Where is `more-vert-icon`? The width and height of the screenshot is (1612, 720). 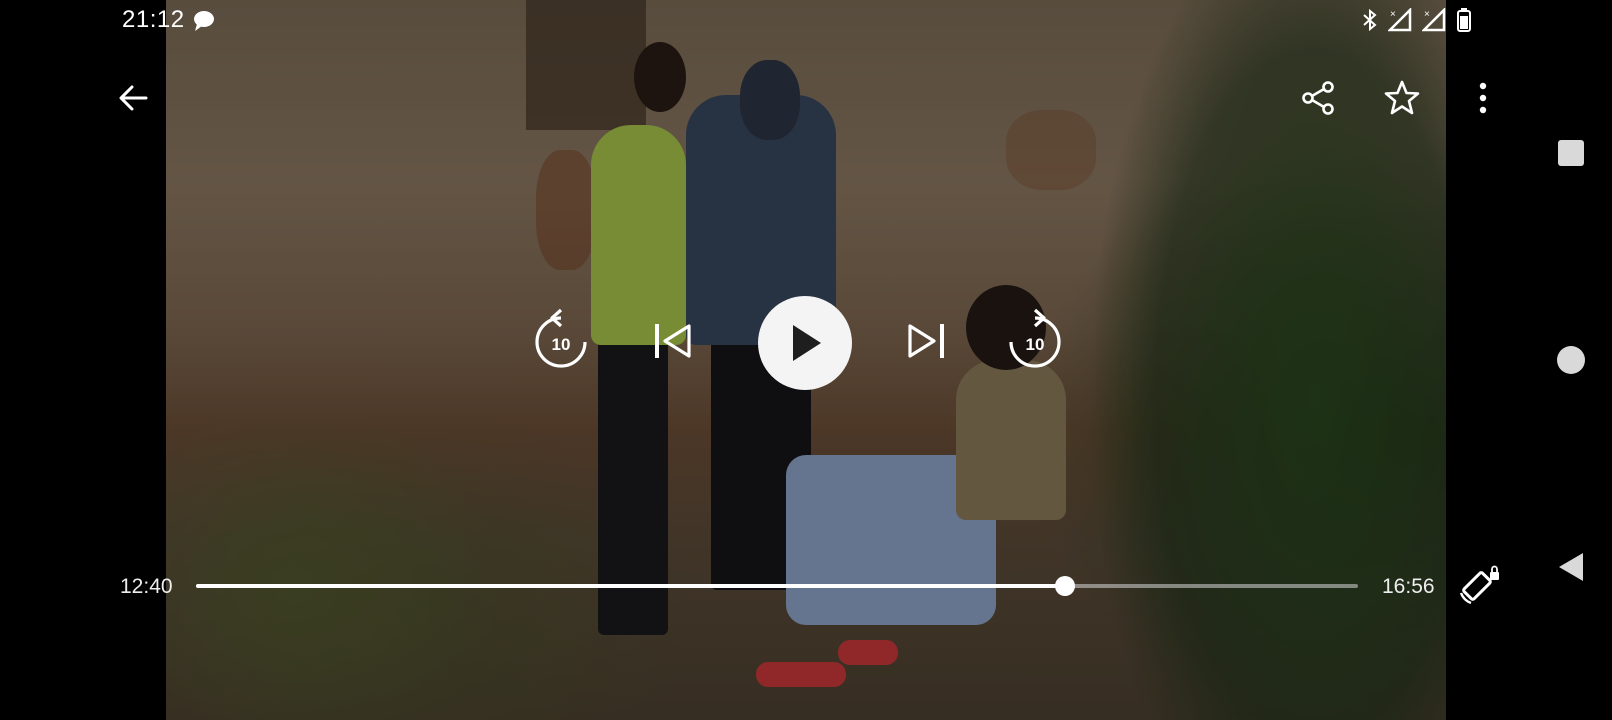 more-vert-icon is located at coordinates (1483, 98).